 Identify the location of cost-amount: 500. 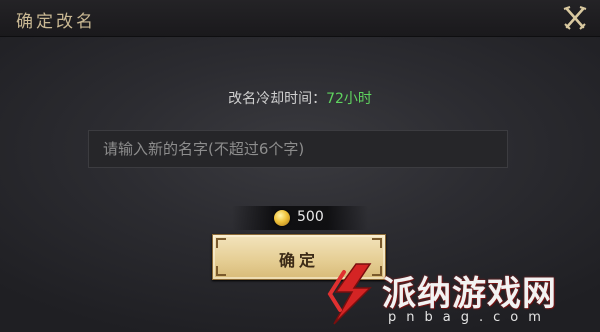
(310, 217).